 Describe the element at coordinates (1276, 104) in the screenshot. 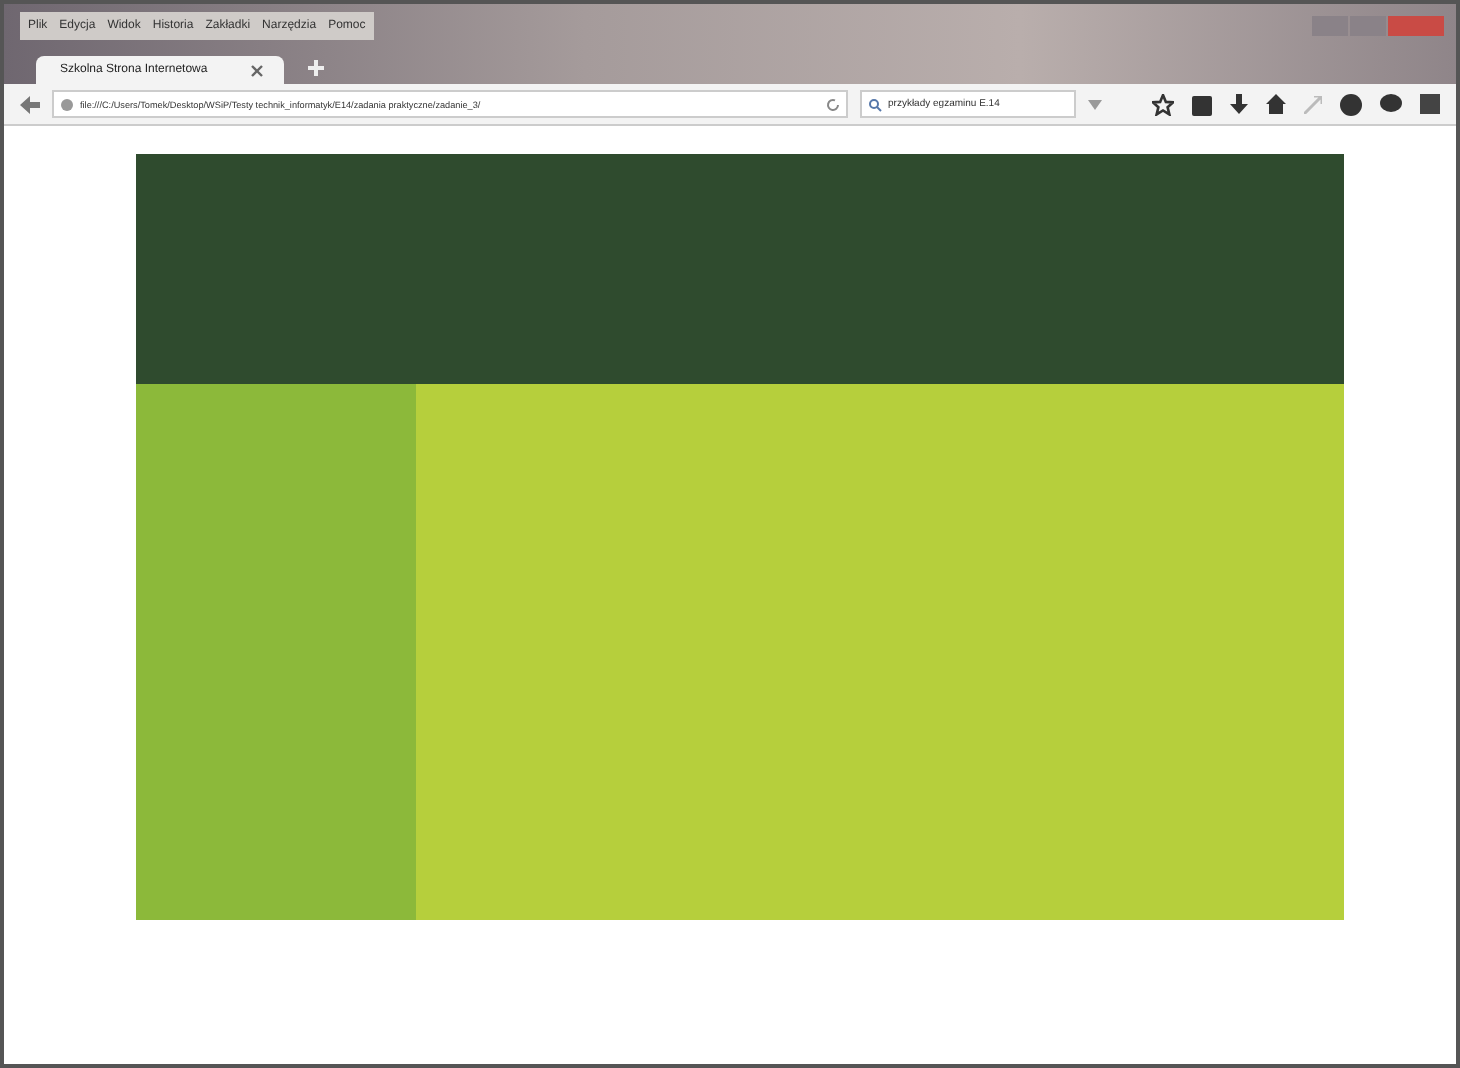

I see `home-icon` at that location.